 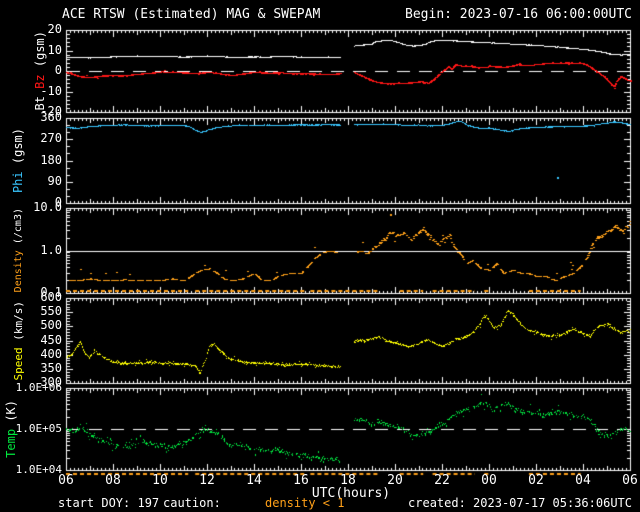 I want to click on x-tick-label: 04, so click(x=583, y=480).